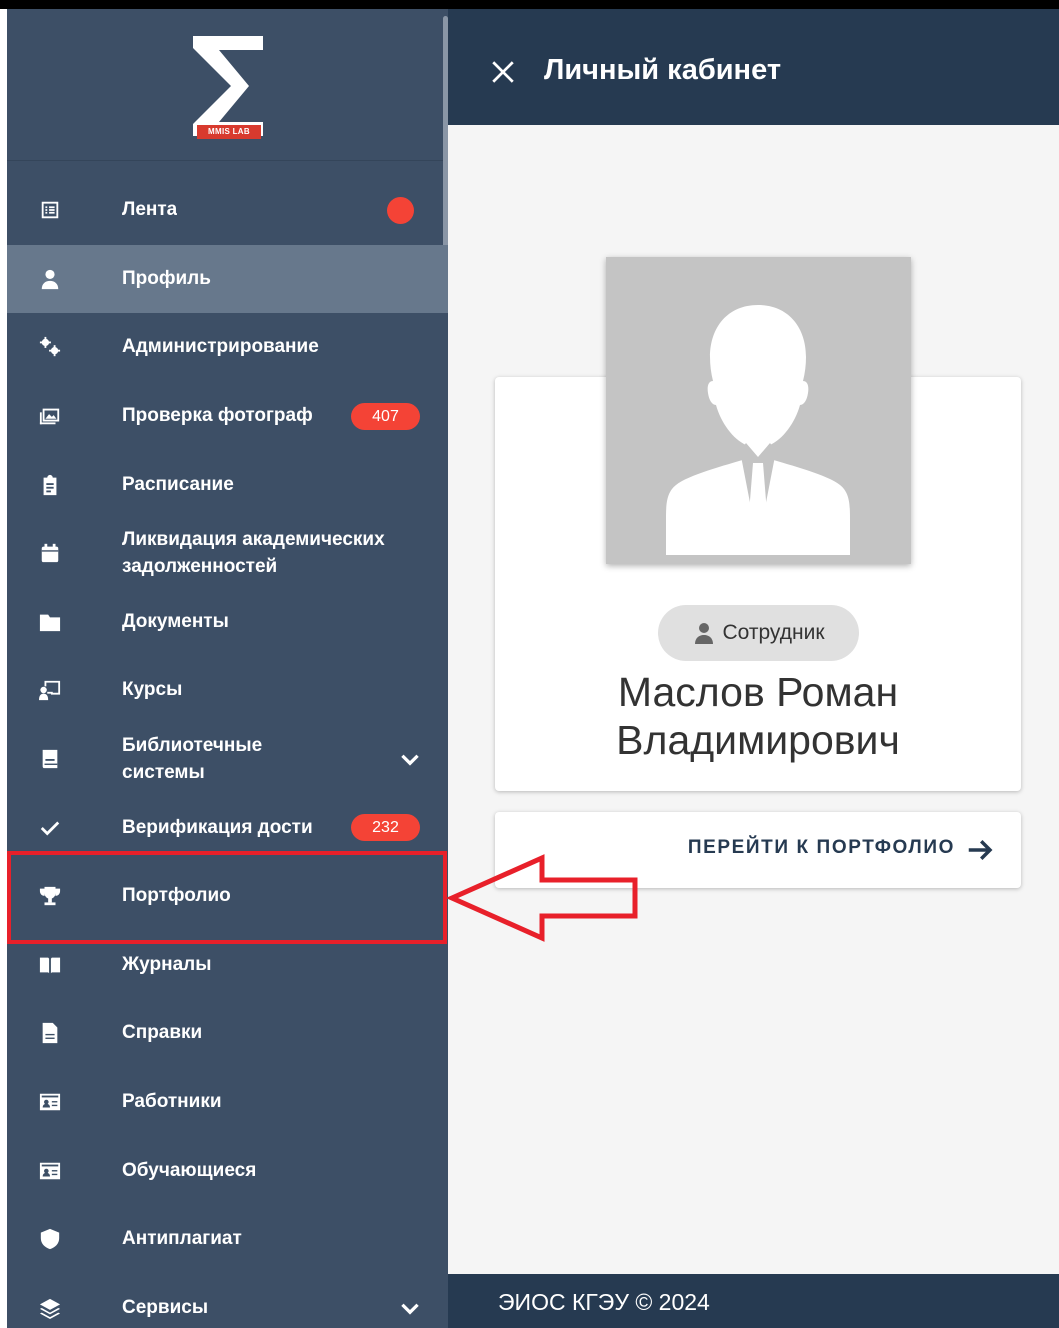  What do you see at coordinates (758, 716) in the screenshot?
I see `user-name: Маслов Роман Владимирович` at bounding box center [758, 716].